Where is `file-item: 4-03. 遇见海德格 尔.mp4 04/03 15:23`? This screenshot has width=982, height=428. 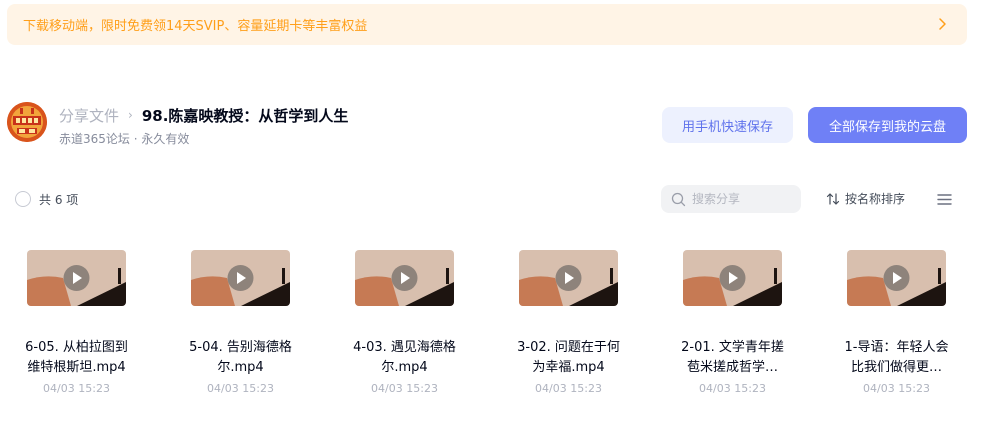
file-item: 4-03. 遇见海德格 尔.mp4 04/03 15:23 is located at coordinates (409, 321).